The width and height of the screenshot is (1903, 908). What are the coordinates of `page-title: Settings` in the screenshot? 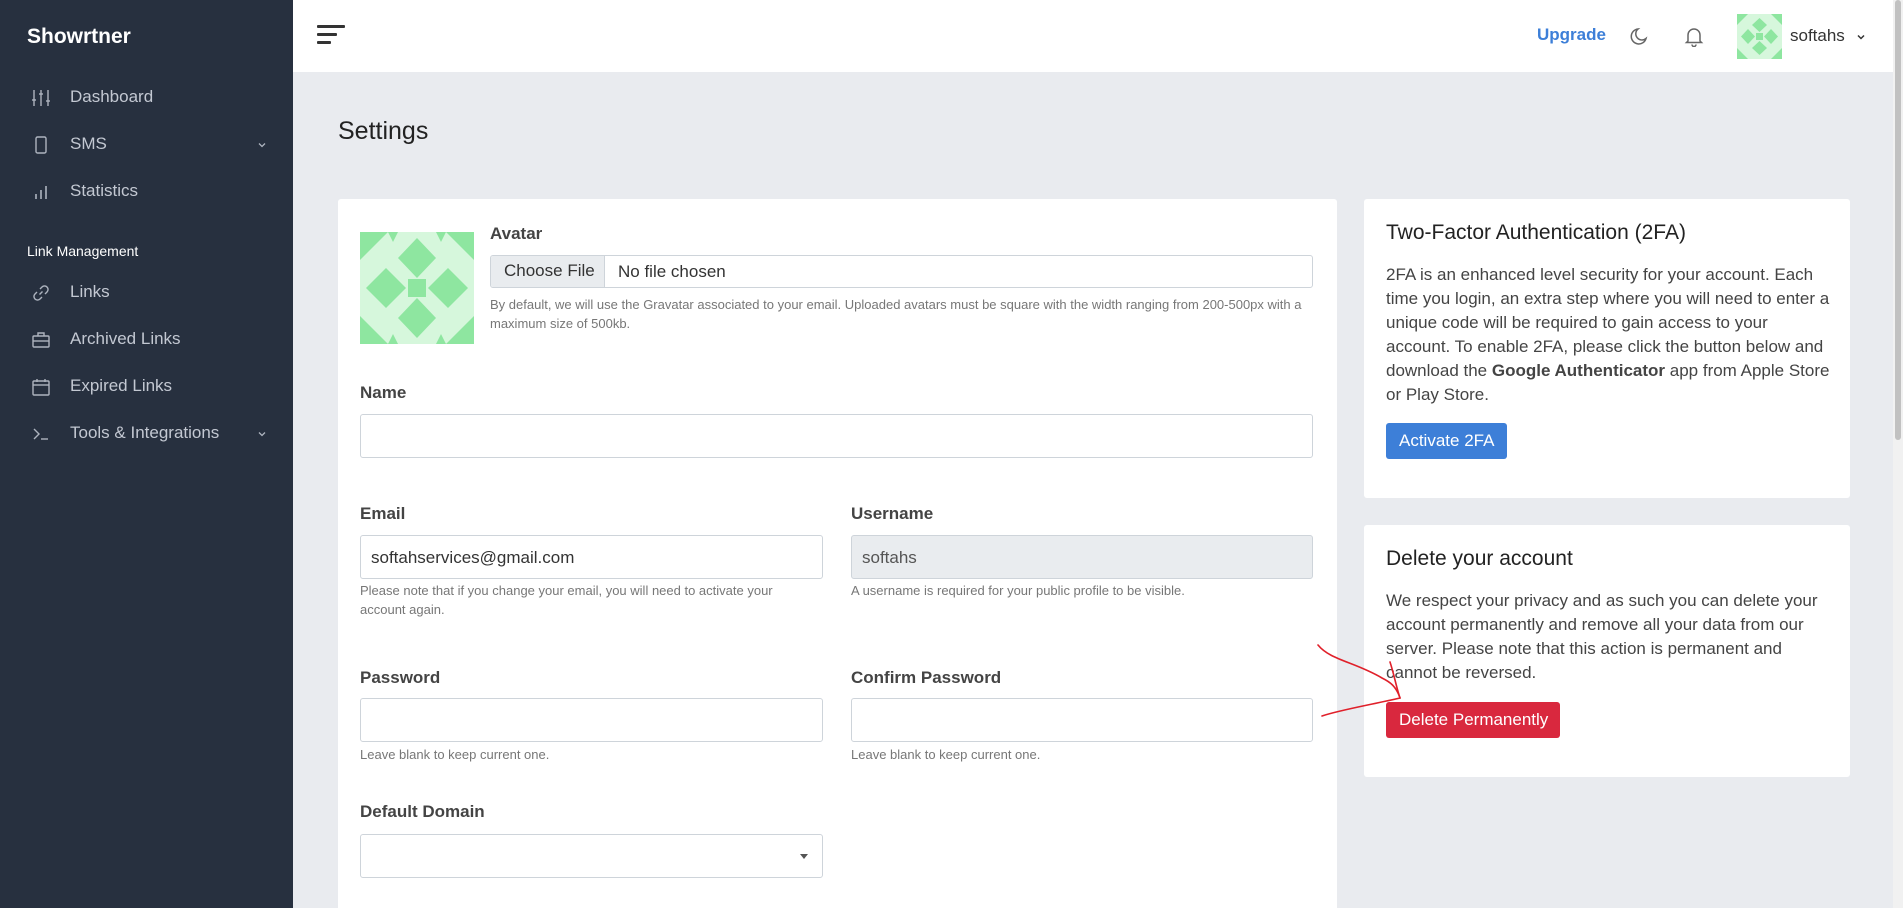 It's located at (383, 131).